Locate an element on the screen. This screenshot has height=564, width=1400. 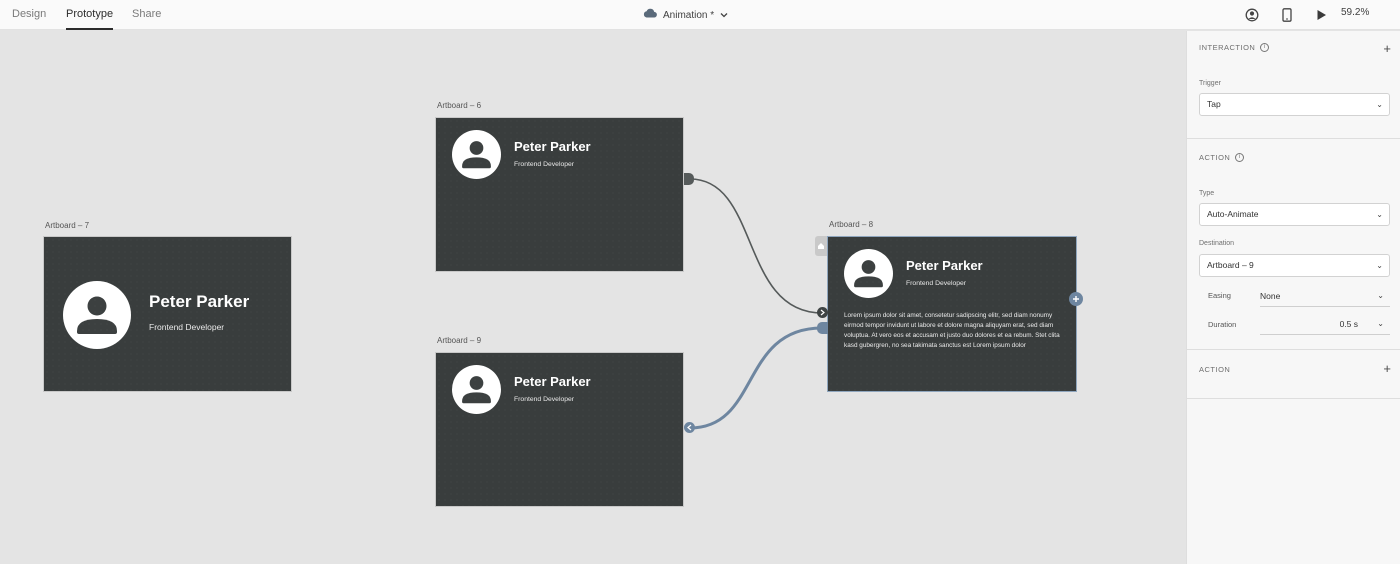
tab-share: Share is located at coordinates (146, 15).